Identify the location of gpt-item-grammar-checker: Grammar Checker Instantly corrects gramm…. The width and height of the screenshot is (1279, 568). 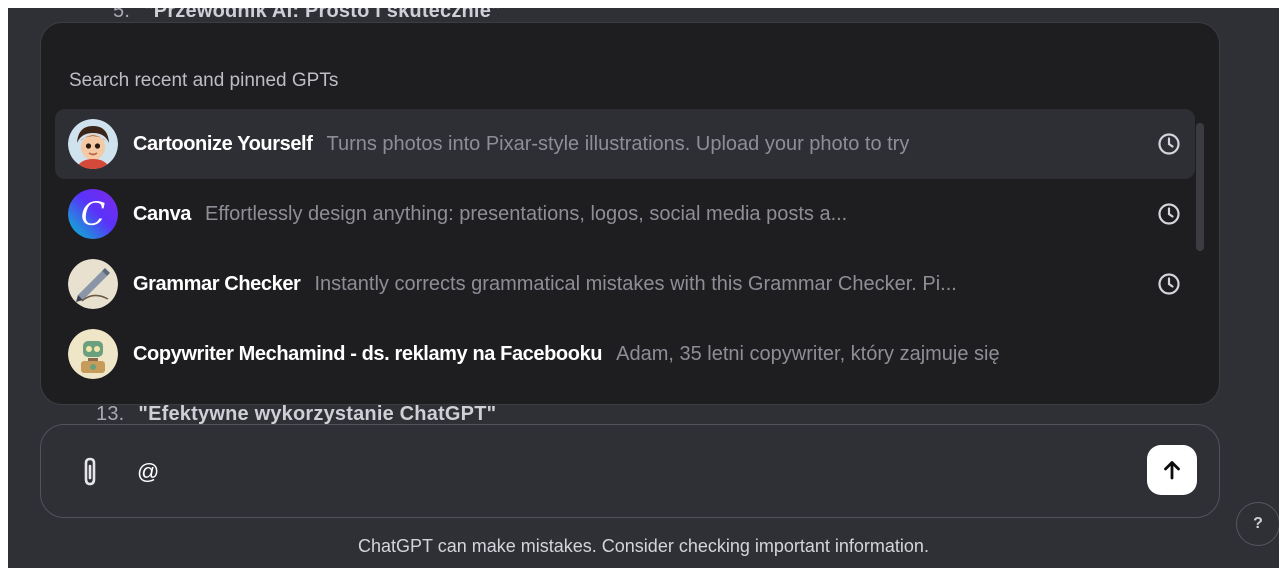
(625, 284).